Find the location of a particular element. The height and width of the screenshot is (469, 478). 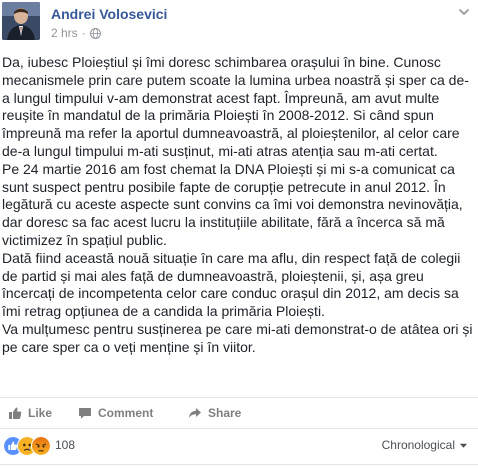

caret-down-icon is located at coordinates (463, 445).